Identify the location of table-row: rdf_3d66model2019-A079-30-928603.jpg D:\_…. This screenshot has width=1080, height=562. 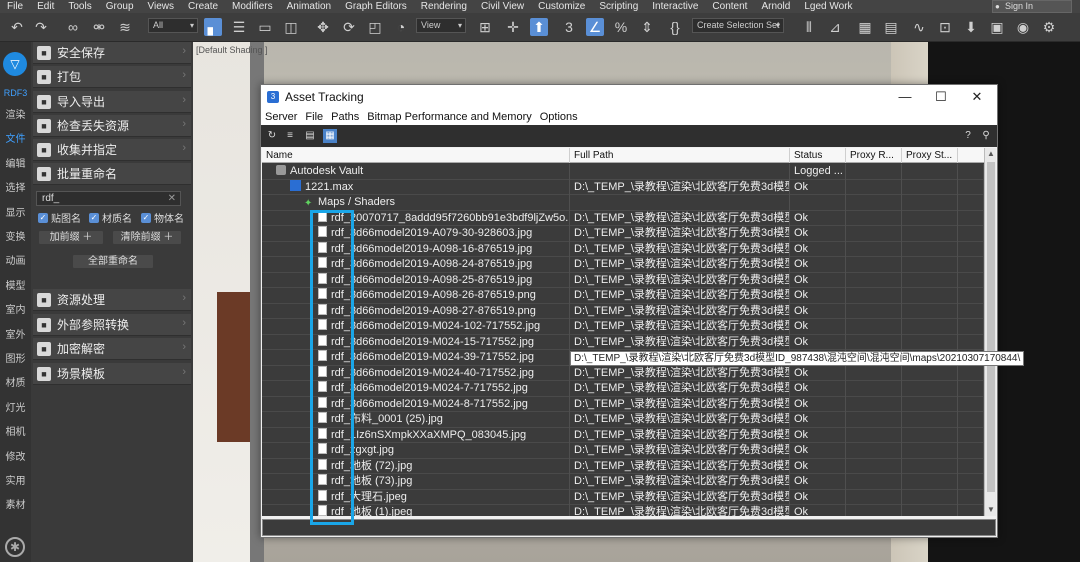
(623, 234).